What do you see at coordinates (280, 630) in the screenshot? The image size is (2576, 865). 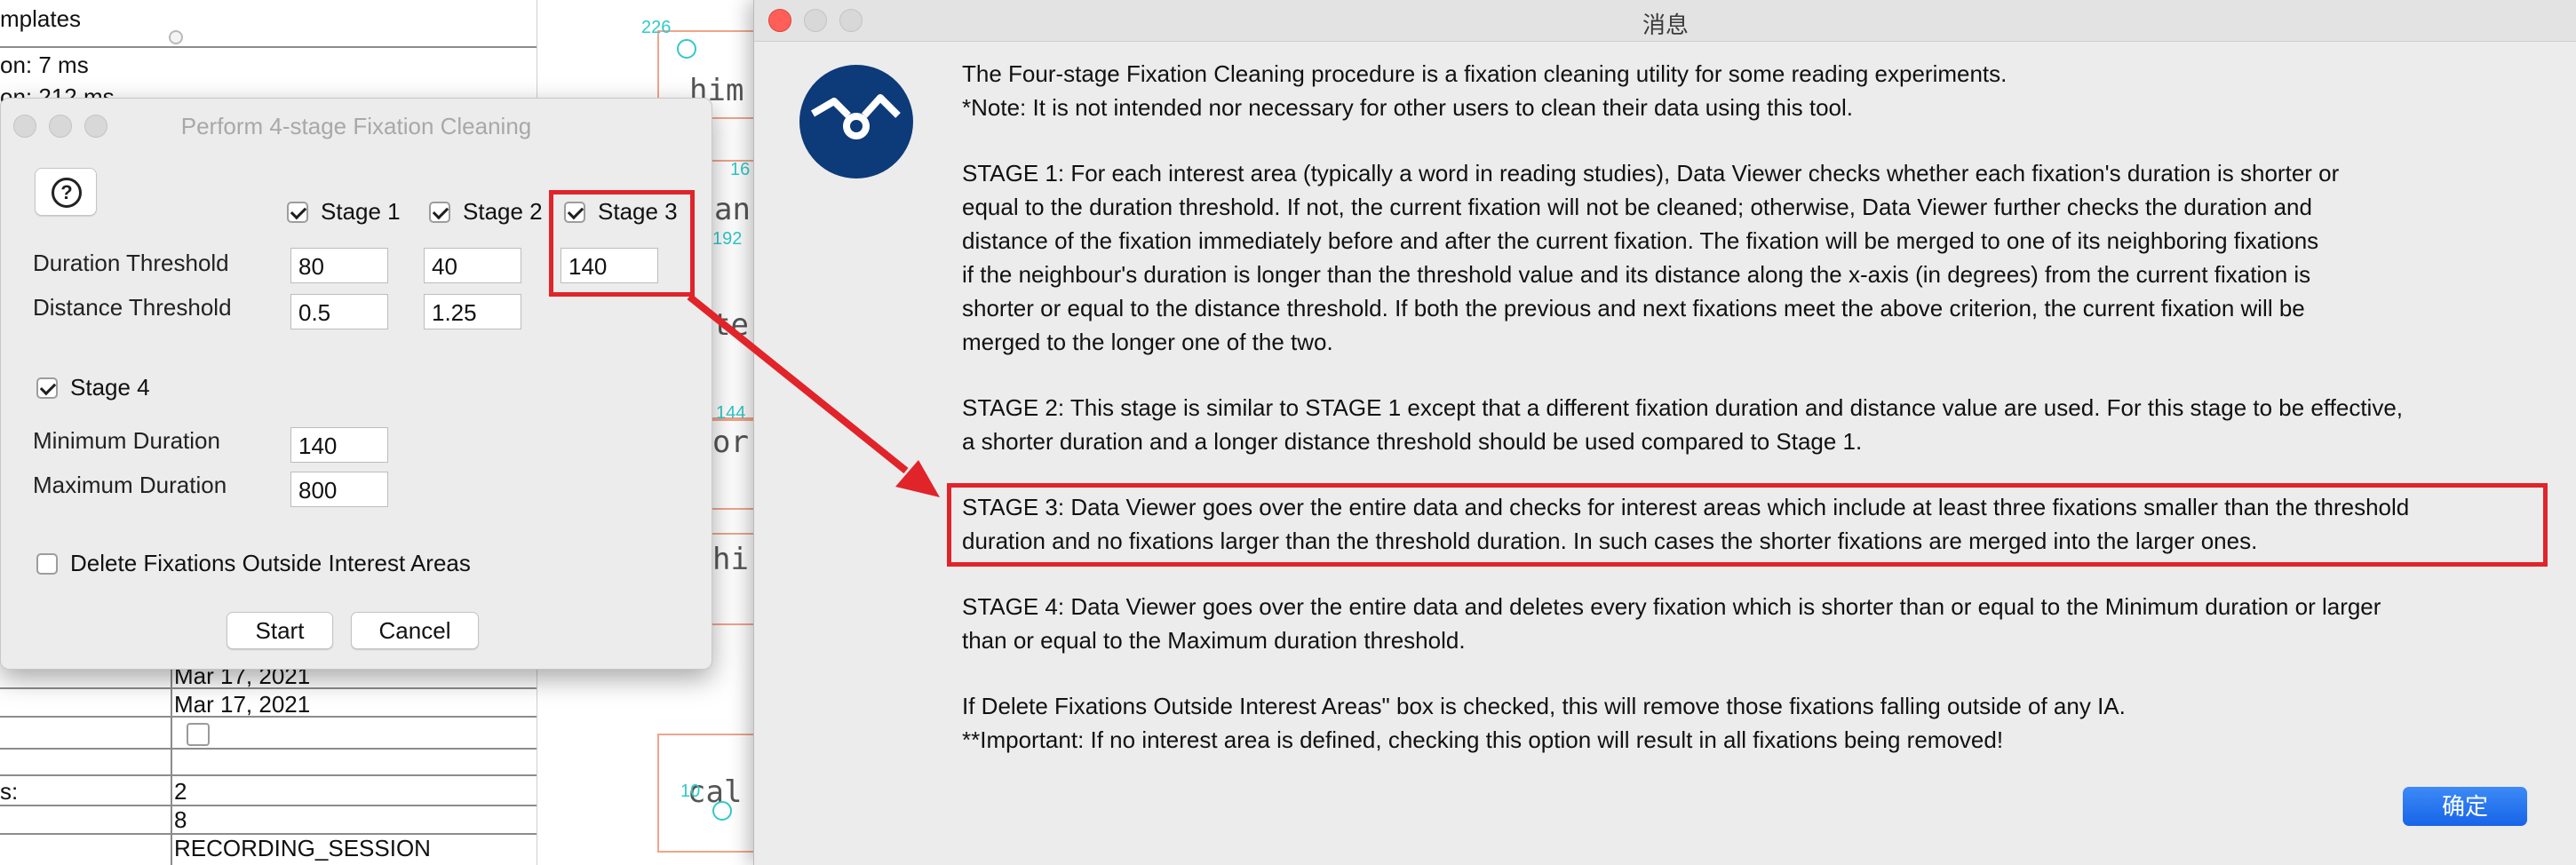 I see `start-button: Start` at bounding box center [280, 630].